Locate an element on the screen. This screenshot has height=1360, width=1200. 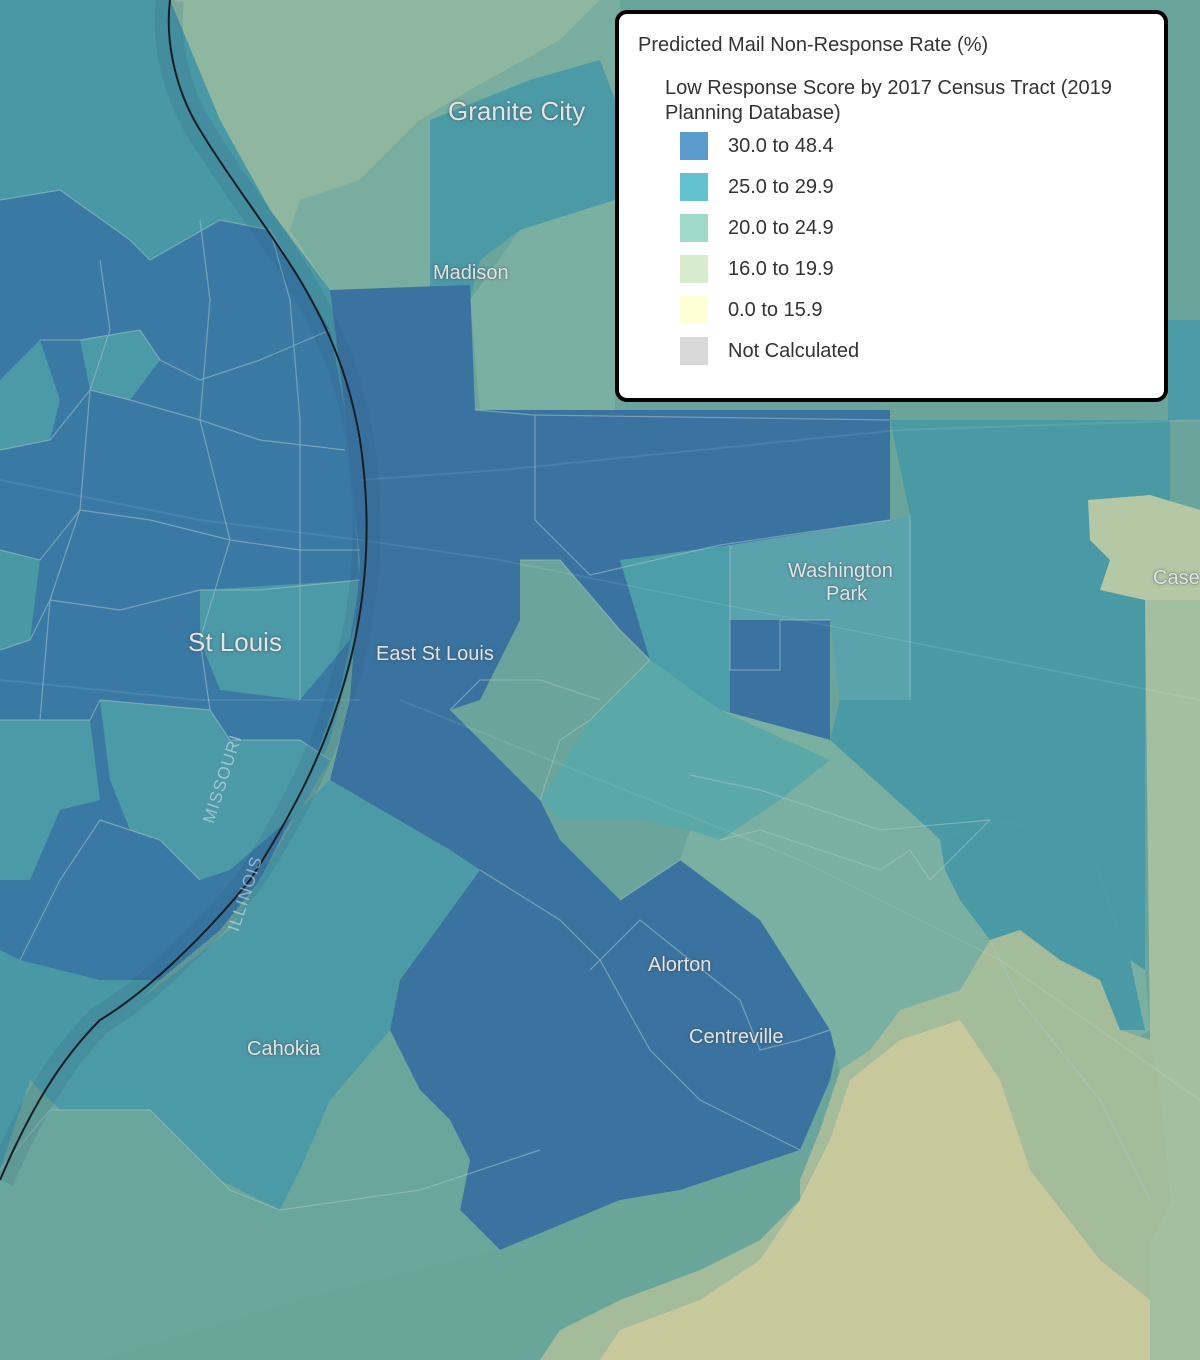
legend-label: 16.0 to 19.9 is located at coordinates (781, 268).